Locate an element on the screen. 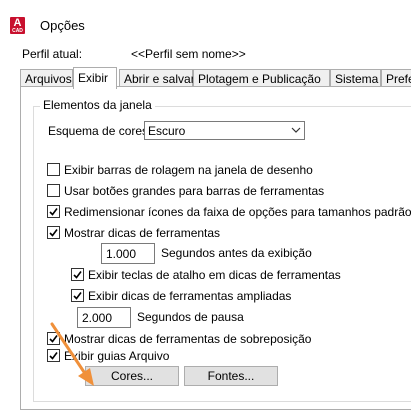 The width and height of the screenshot is (411, 410). title-bar: A CAD Opções is located at coordinates (205, 22).